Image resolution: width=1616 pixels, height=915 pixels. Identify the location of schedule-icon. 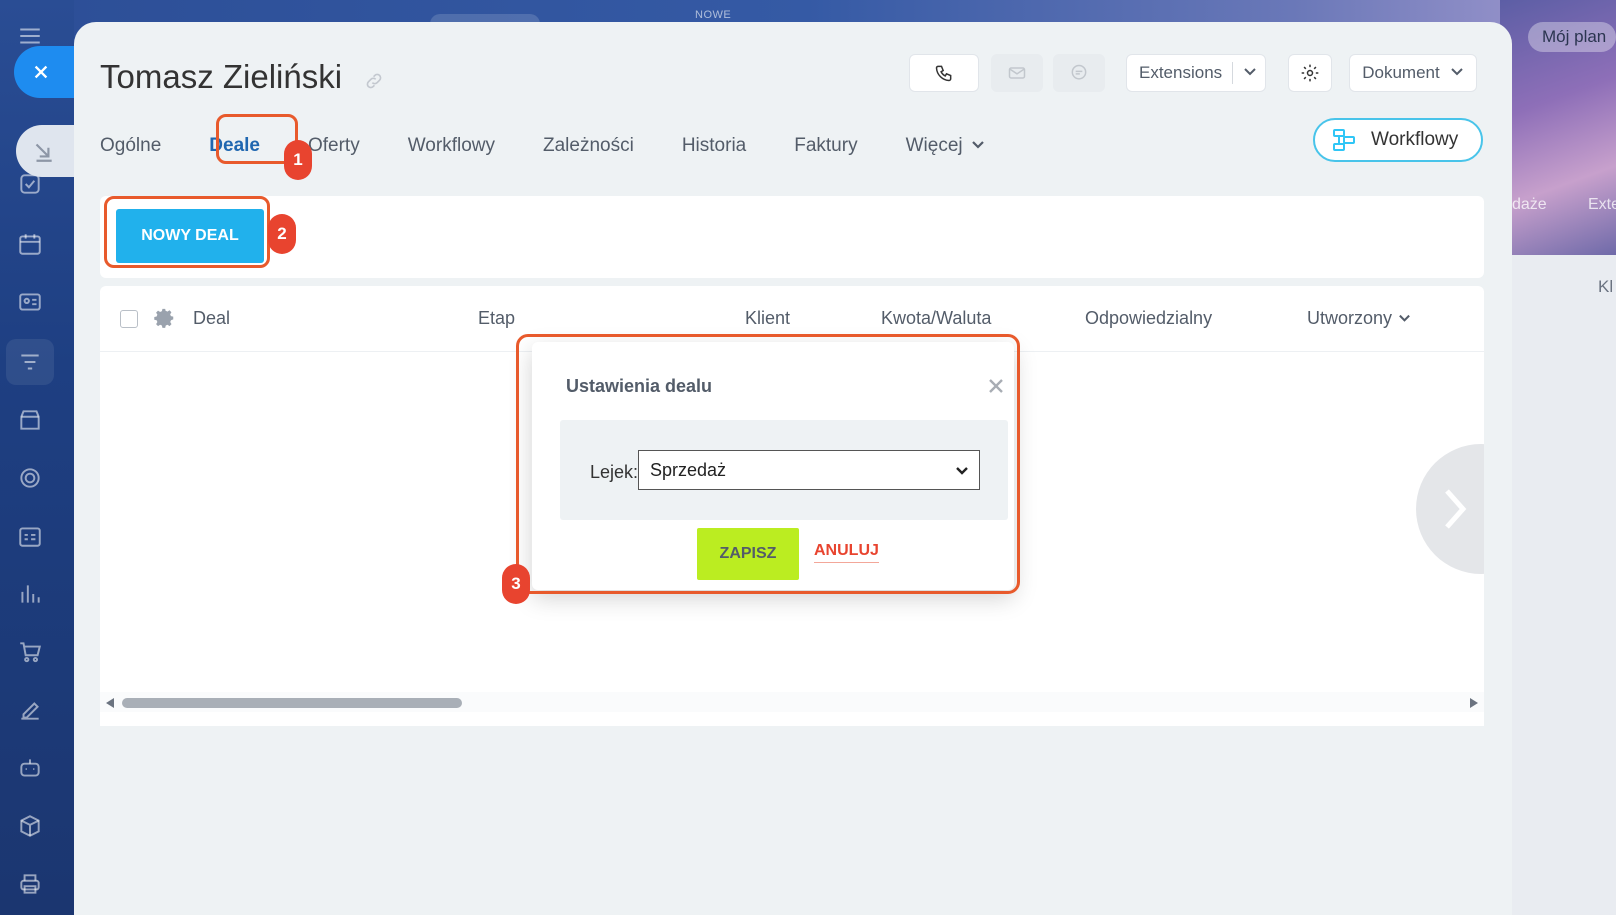
(30, 536).